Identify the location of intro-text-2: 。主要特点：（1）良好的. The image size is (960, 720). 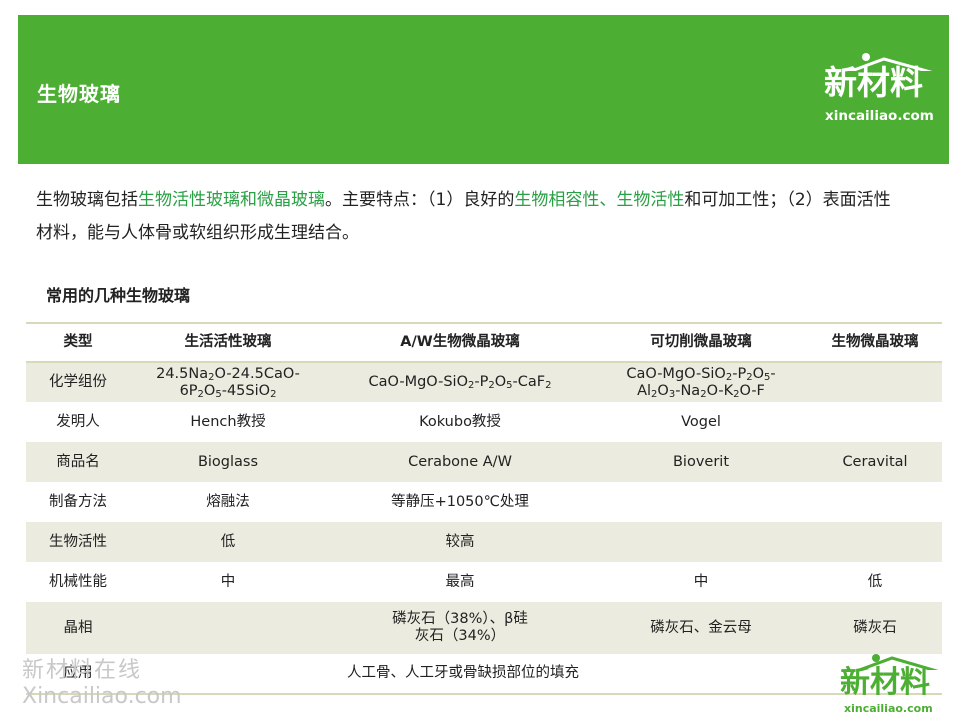
(420, 200).